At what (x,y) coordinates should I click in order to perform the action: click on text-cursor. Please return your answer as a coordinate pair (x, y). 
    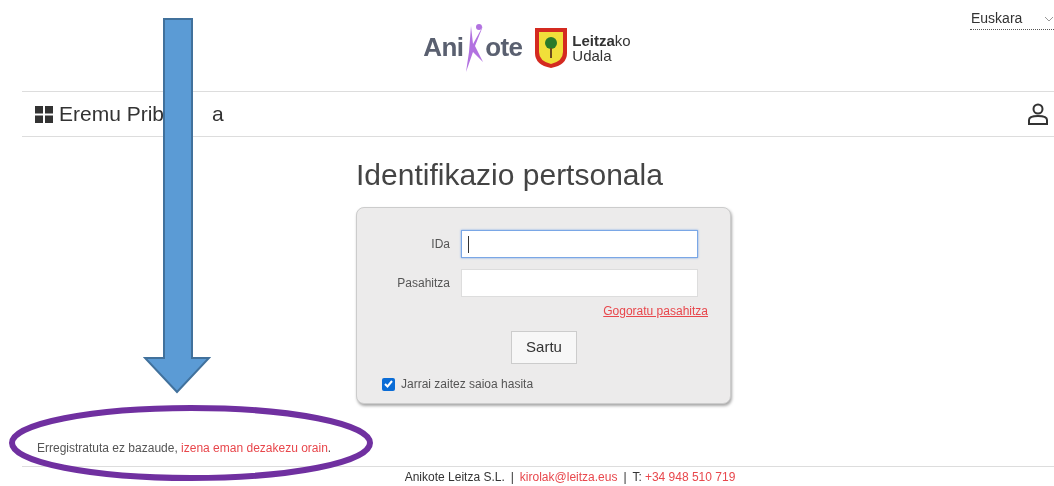
    Looking at the image, I should click on (468, 244).